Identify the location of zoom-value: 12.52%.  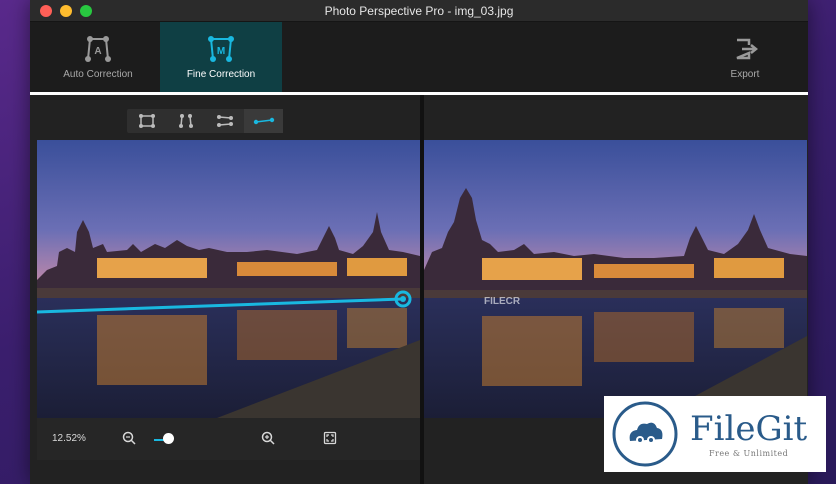
(69, 438).